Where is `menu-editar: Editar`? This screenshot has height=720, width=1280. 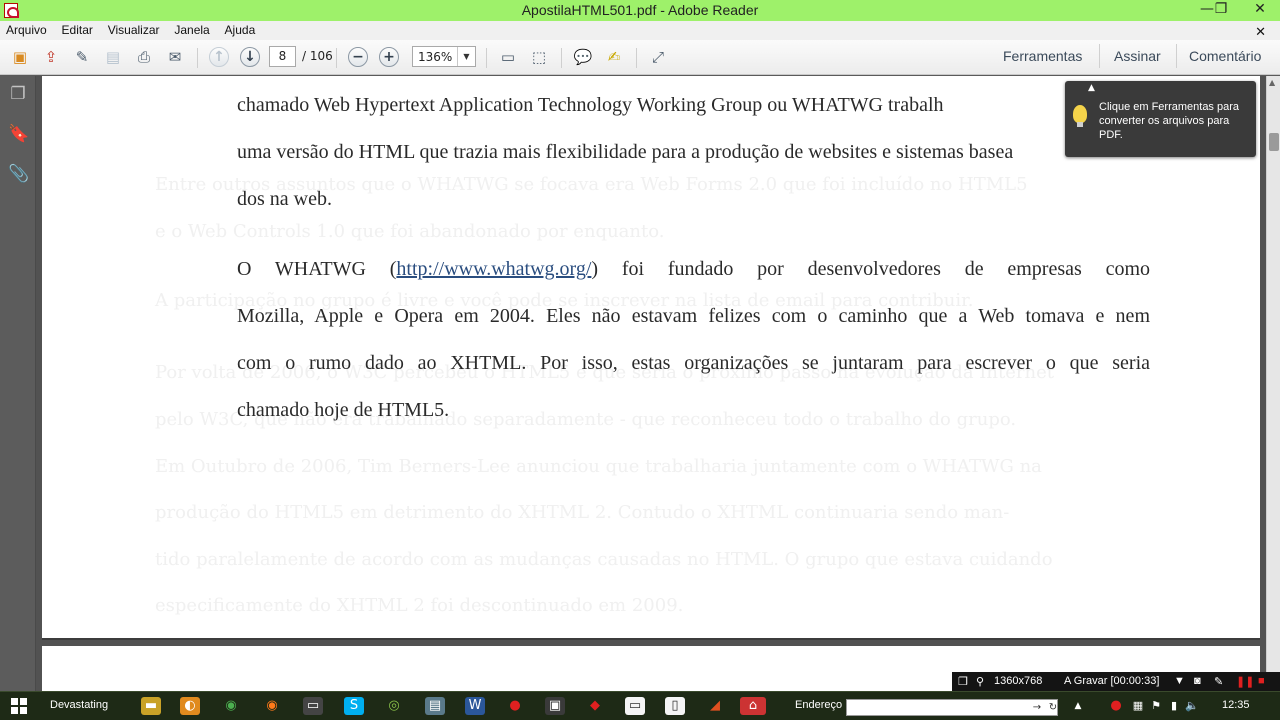 menu-editar: Editar is located at coordinates (77, 29).